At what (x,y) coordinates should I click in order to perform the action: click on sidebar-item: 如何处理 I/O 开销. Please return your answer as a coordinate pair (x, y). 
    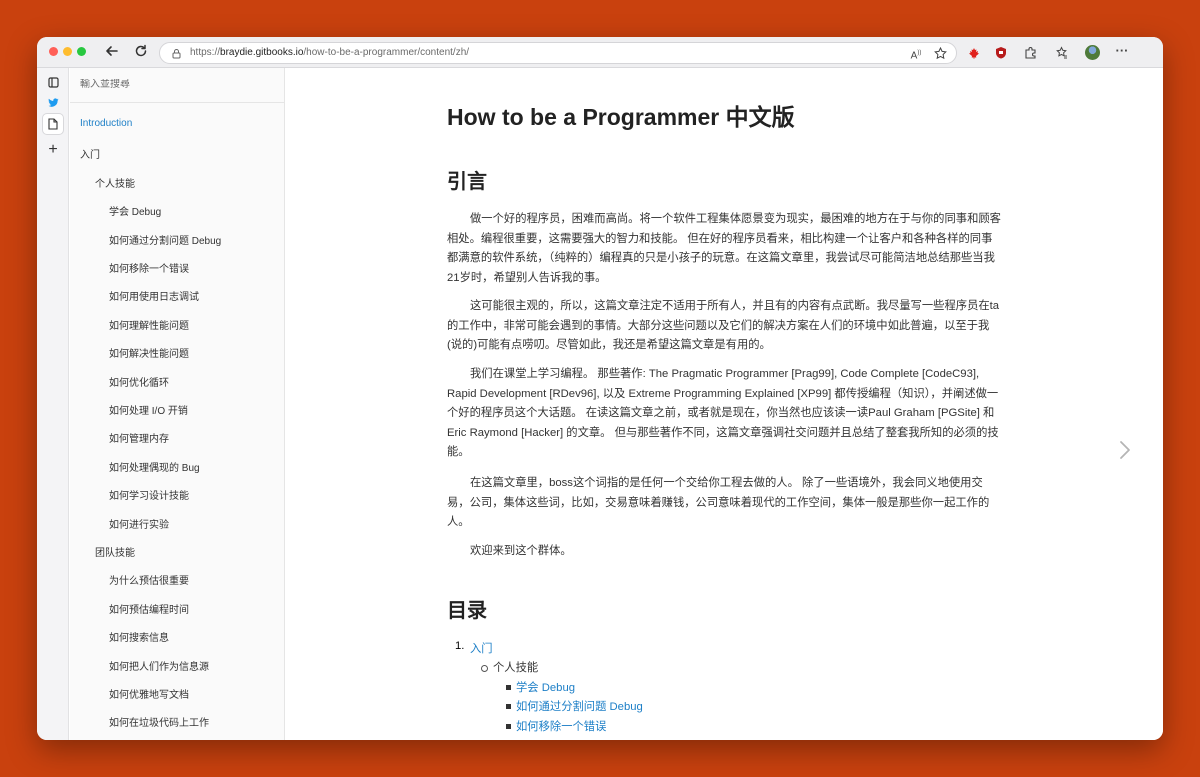
    Looking at the image, I should click on (148, 409).